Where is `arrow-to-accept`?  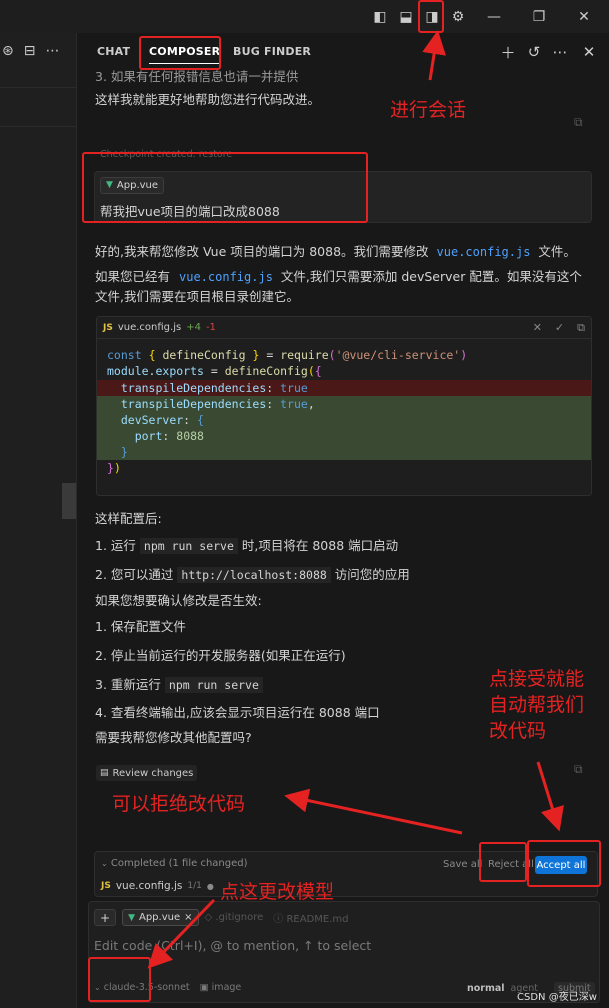 arrow-to-accept is located at coordinates (550, 796).